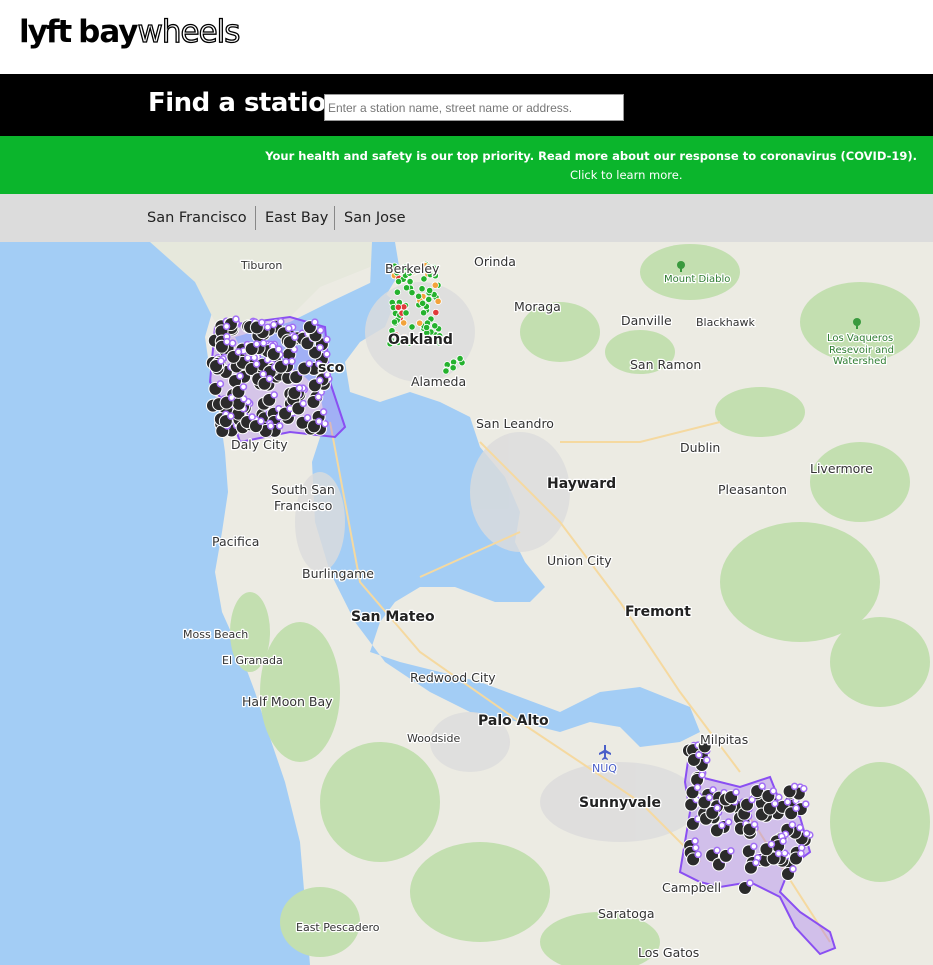 The width and height of the screenshot is (933, 965). I want to click on map-label-el-granada: El Granada, so click(252, 660).